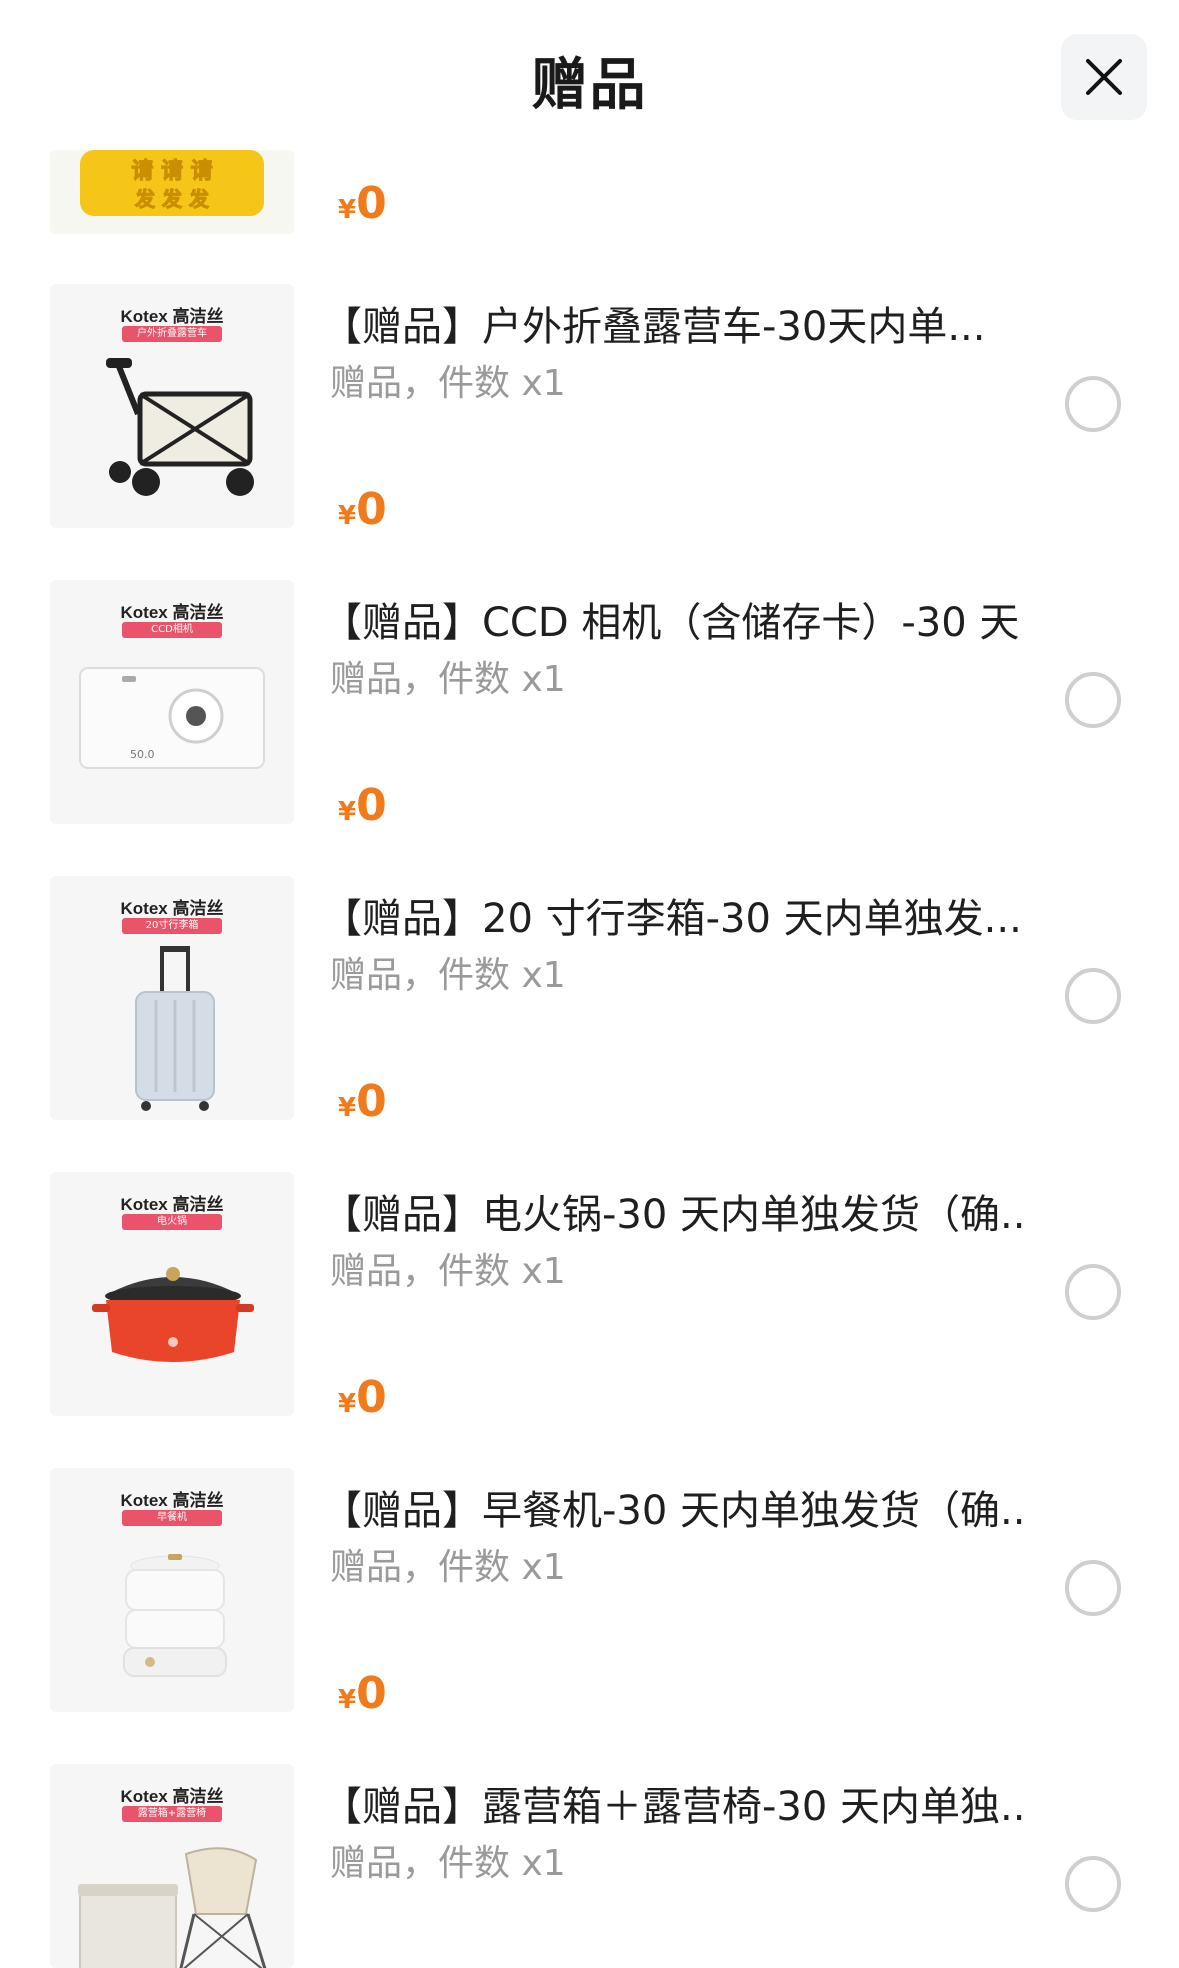  I want to click on modal-header: 赠品, so click(589, 75).